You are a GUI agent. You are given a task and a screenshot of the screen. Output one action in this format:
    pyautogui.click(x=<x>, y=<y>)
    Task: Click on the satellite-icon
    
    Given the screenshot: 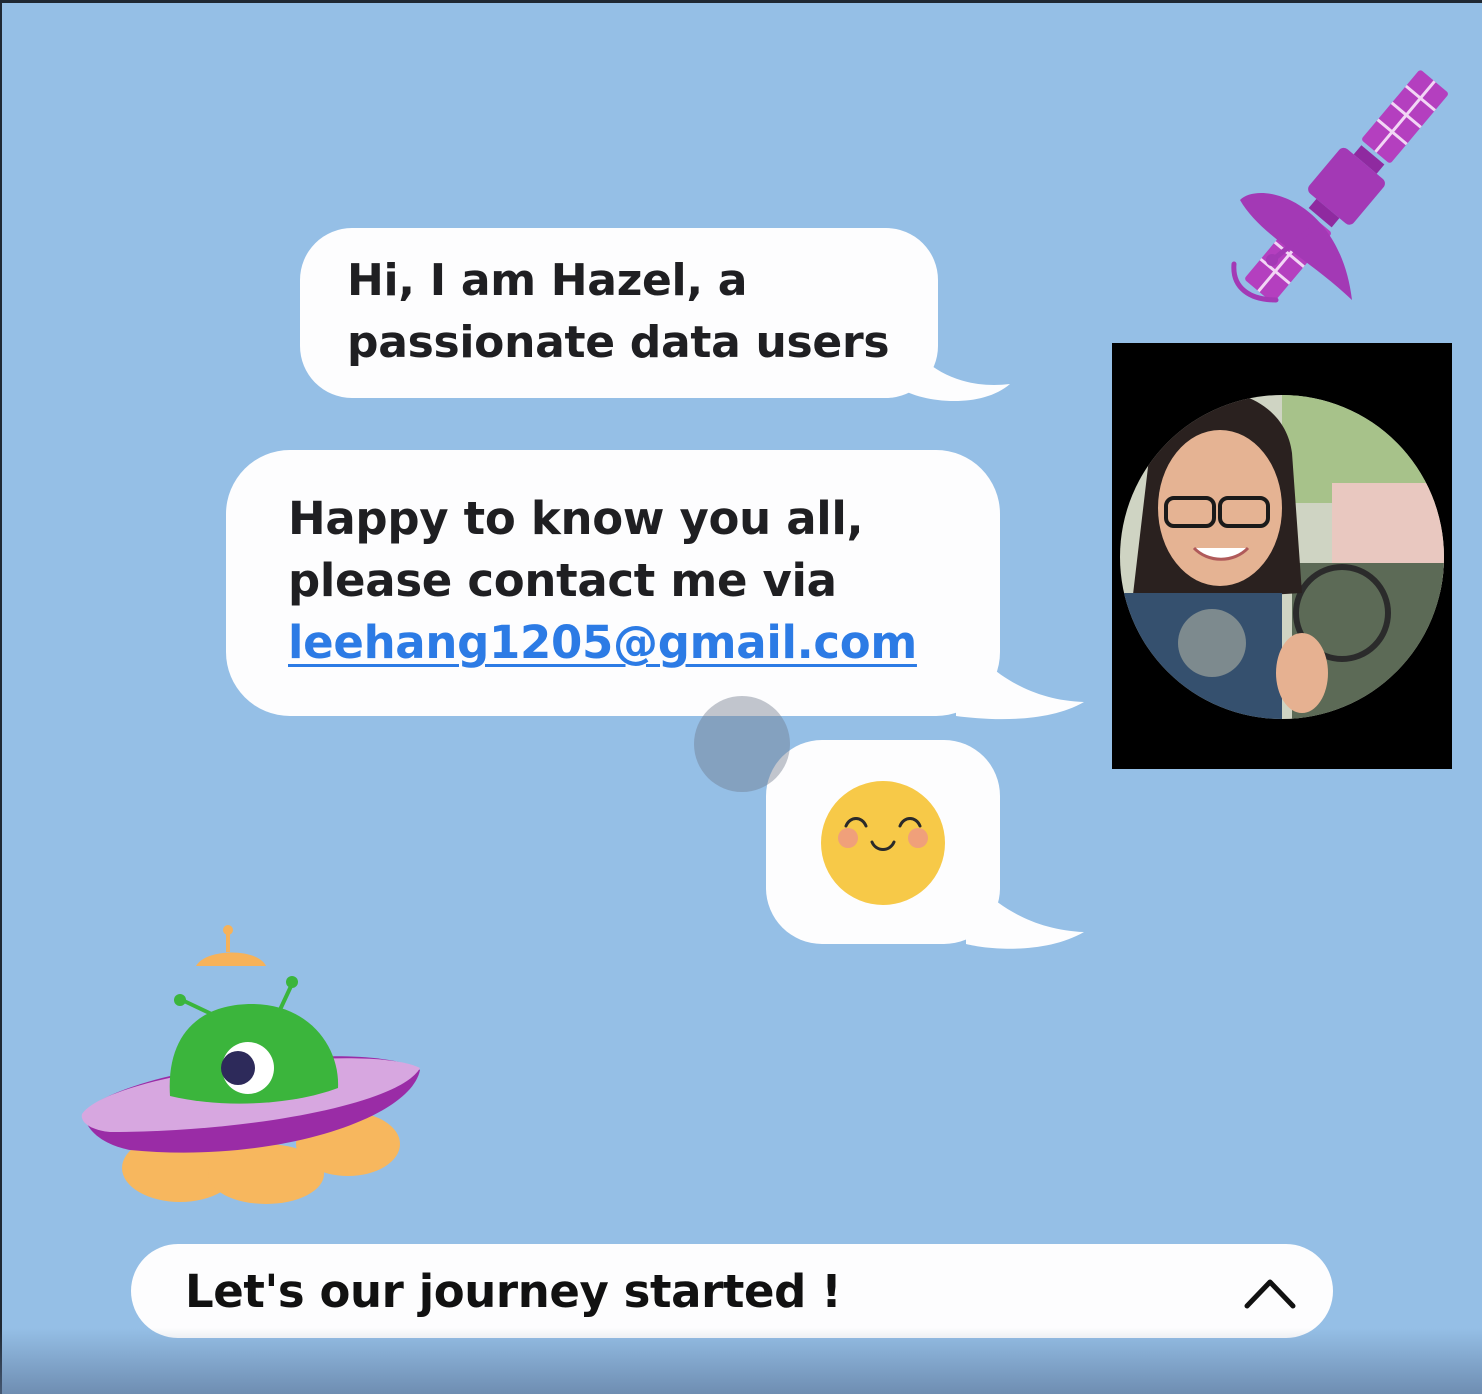 What is the action you would take?
    pyautogui.click(x=1339, y=186)
    